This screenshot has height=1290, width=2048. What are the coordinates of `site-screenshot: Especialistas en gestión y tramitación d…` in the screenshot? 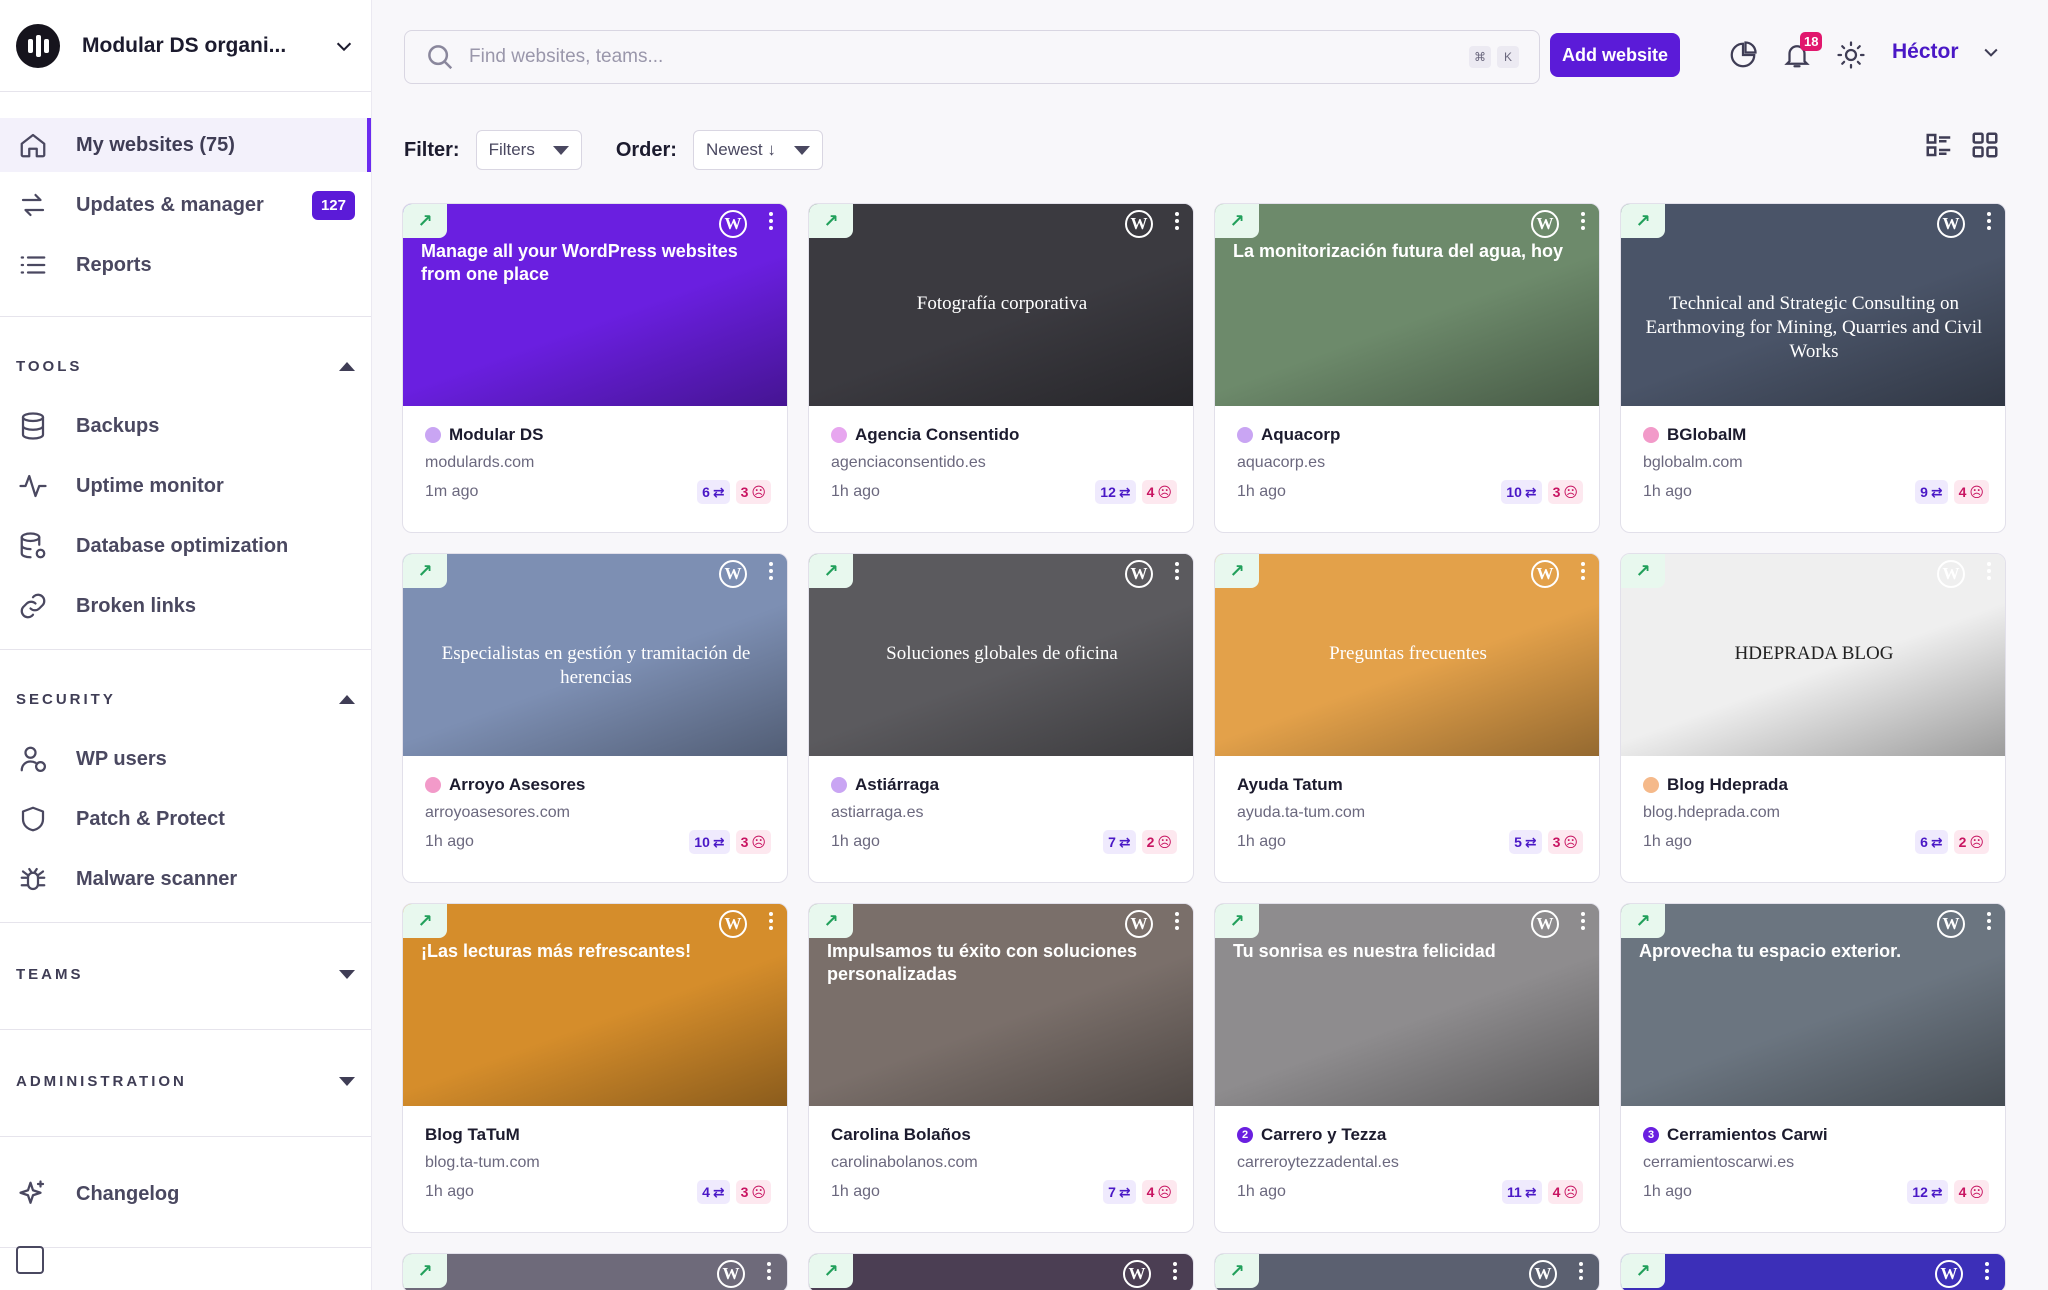 It's located at (595, 655).